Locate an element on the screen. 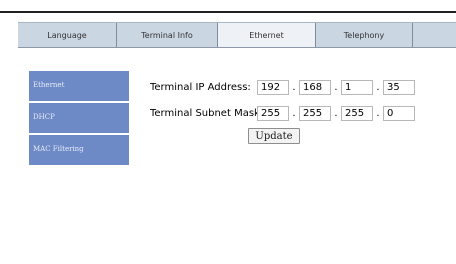 The image size is (456, 264). mask-octet-3: 255 is located at coordinates (357, 113).